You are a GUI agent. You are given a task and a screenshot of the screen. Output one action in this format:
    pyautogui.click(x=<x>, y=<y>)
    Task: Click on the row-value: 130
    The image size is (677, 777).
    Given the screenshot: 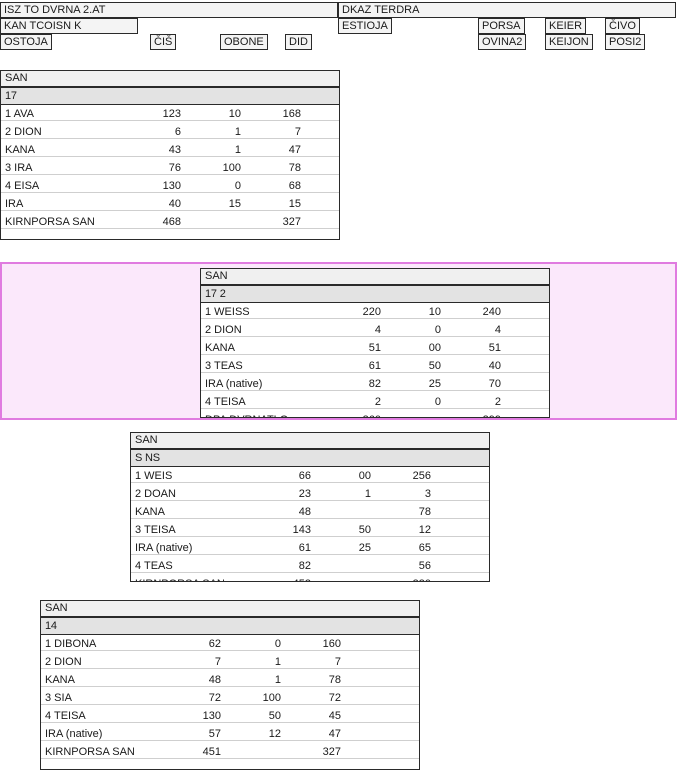 What is the action you would take?
    pyautogui.click(x=211, y=716)
    